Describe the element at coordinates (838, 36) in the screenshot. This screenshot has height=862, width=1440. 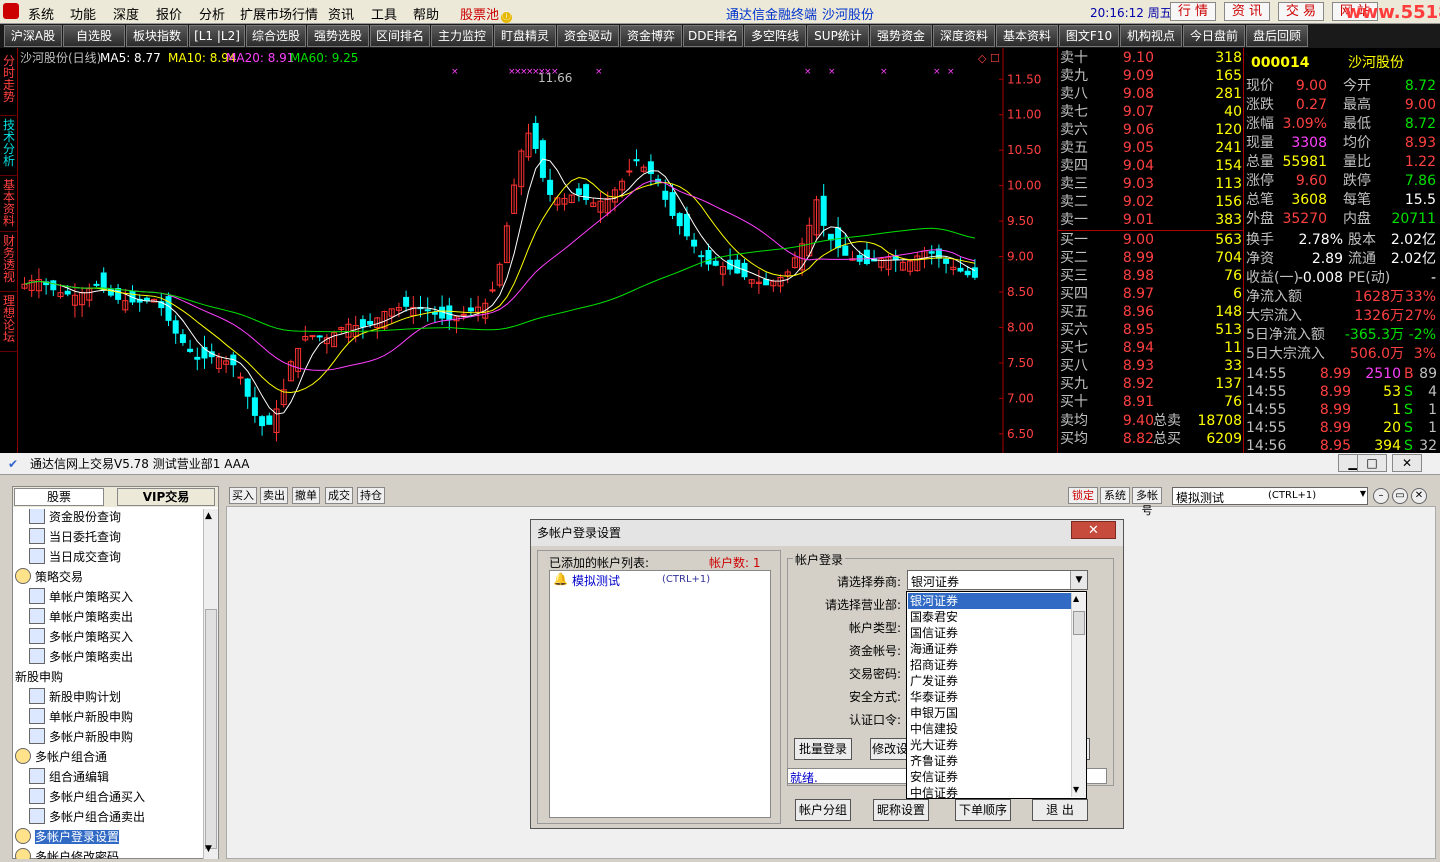
I see `tab-13: SUP统计` at that location.